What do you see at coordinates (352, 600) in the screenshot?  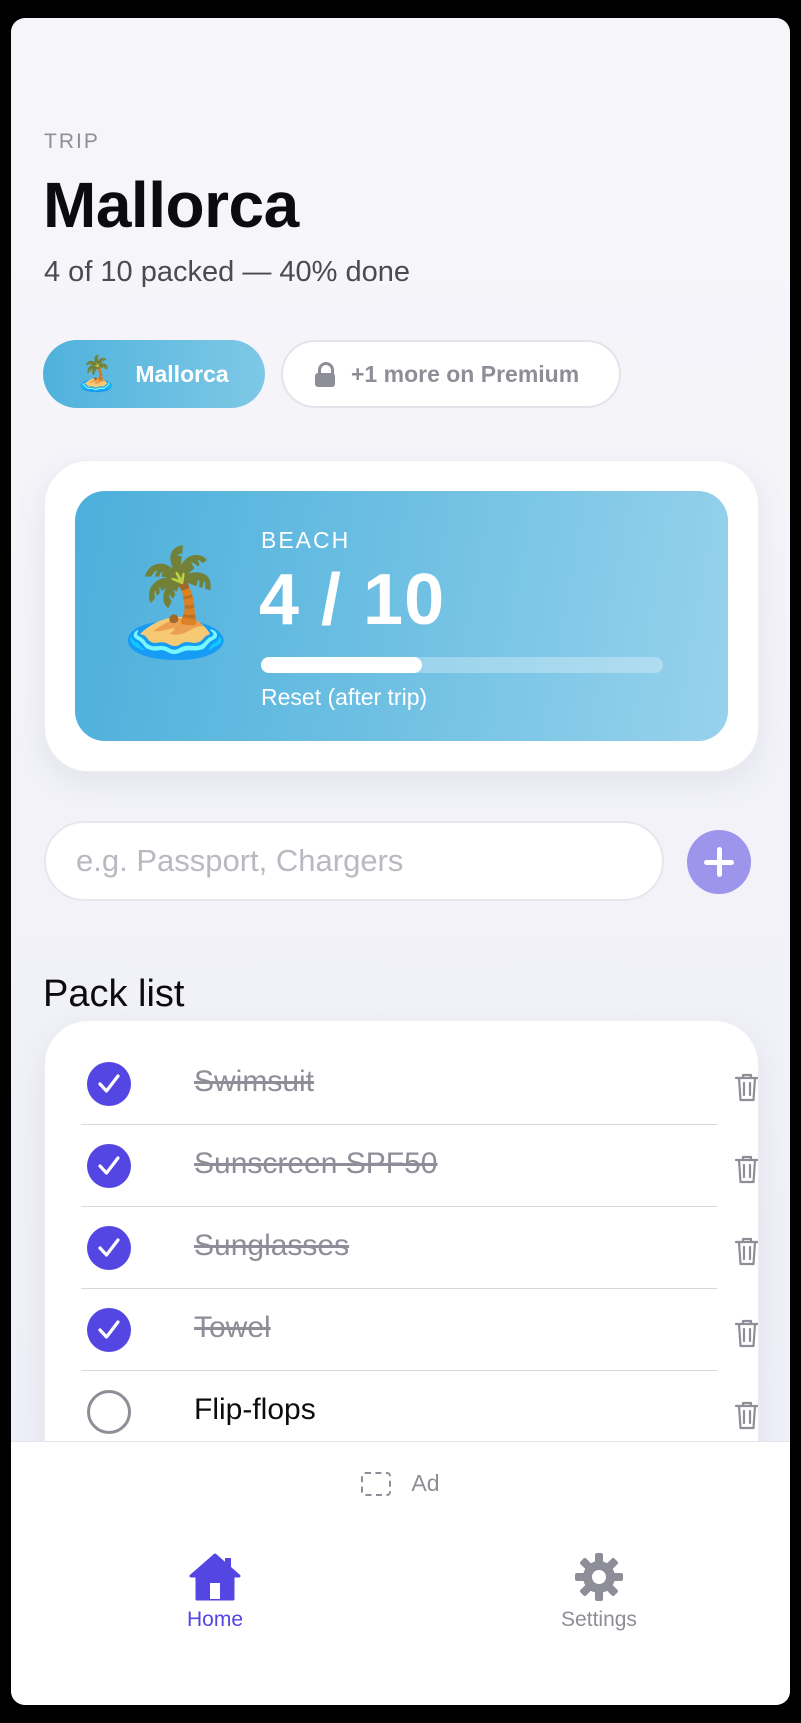 I see `packed-count: 4 / 10` at bounding box center [352, 600].